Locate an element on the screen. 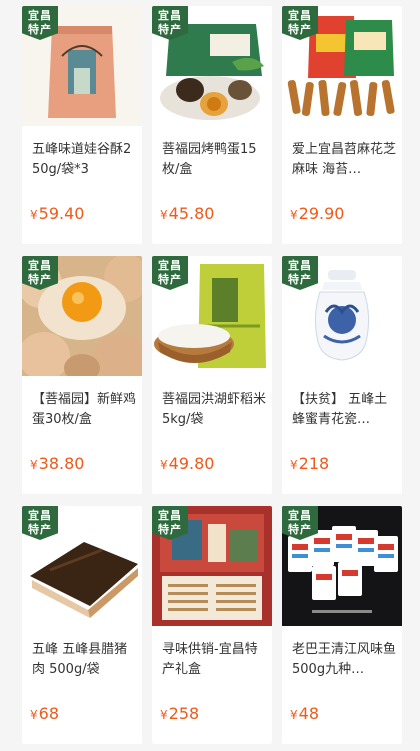 The height and width of the screenshot is (751, 420). product-title: 【菩福园】新鲜鸡蛋30枚/盒 is located at coordinates (84, 409).